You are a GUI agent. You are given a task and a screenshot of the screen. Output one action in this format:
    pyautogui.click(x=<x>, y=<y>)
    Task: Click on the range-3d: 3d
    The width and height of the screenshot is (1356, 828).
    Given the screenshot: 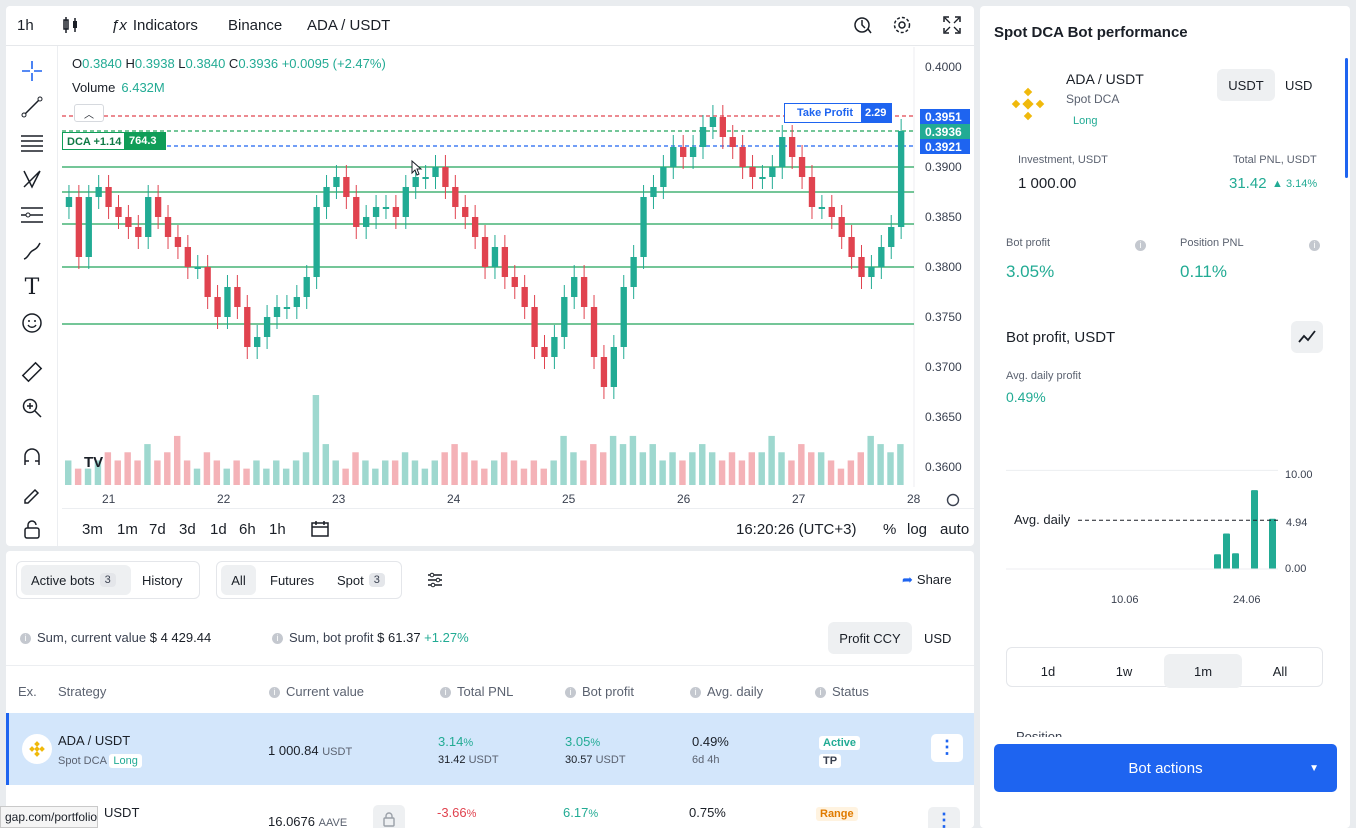 What is the action you would take?
    pyautogui.click(x=187, y=529)
    